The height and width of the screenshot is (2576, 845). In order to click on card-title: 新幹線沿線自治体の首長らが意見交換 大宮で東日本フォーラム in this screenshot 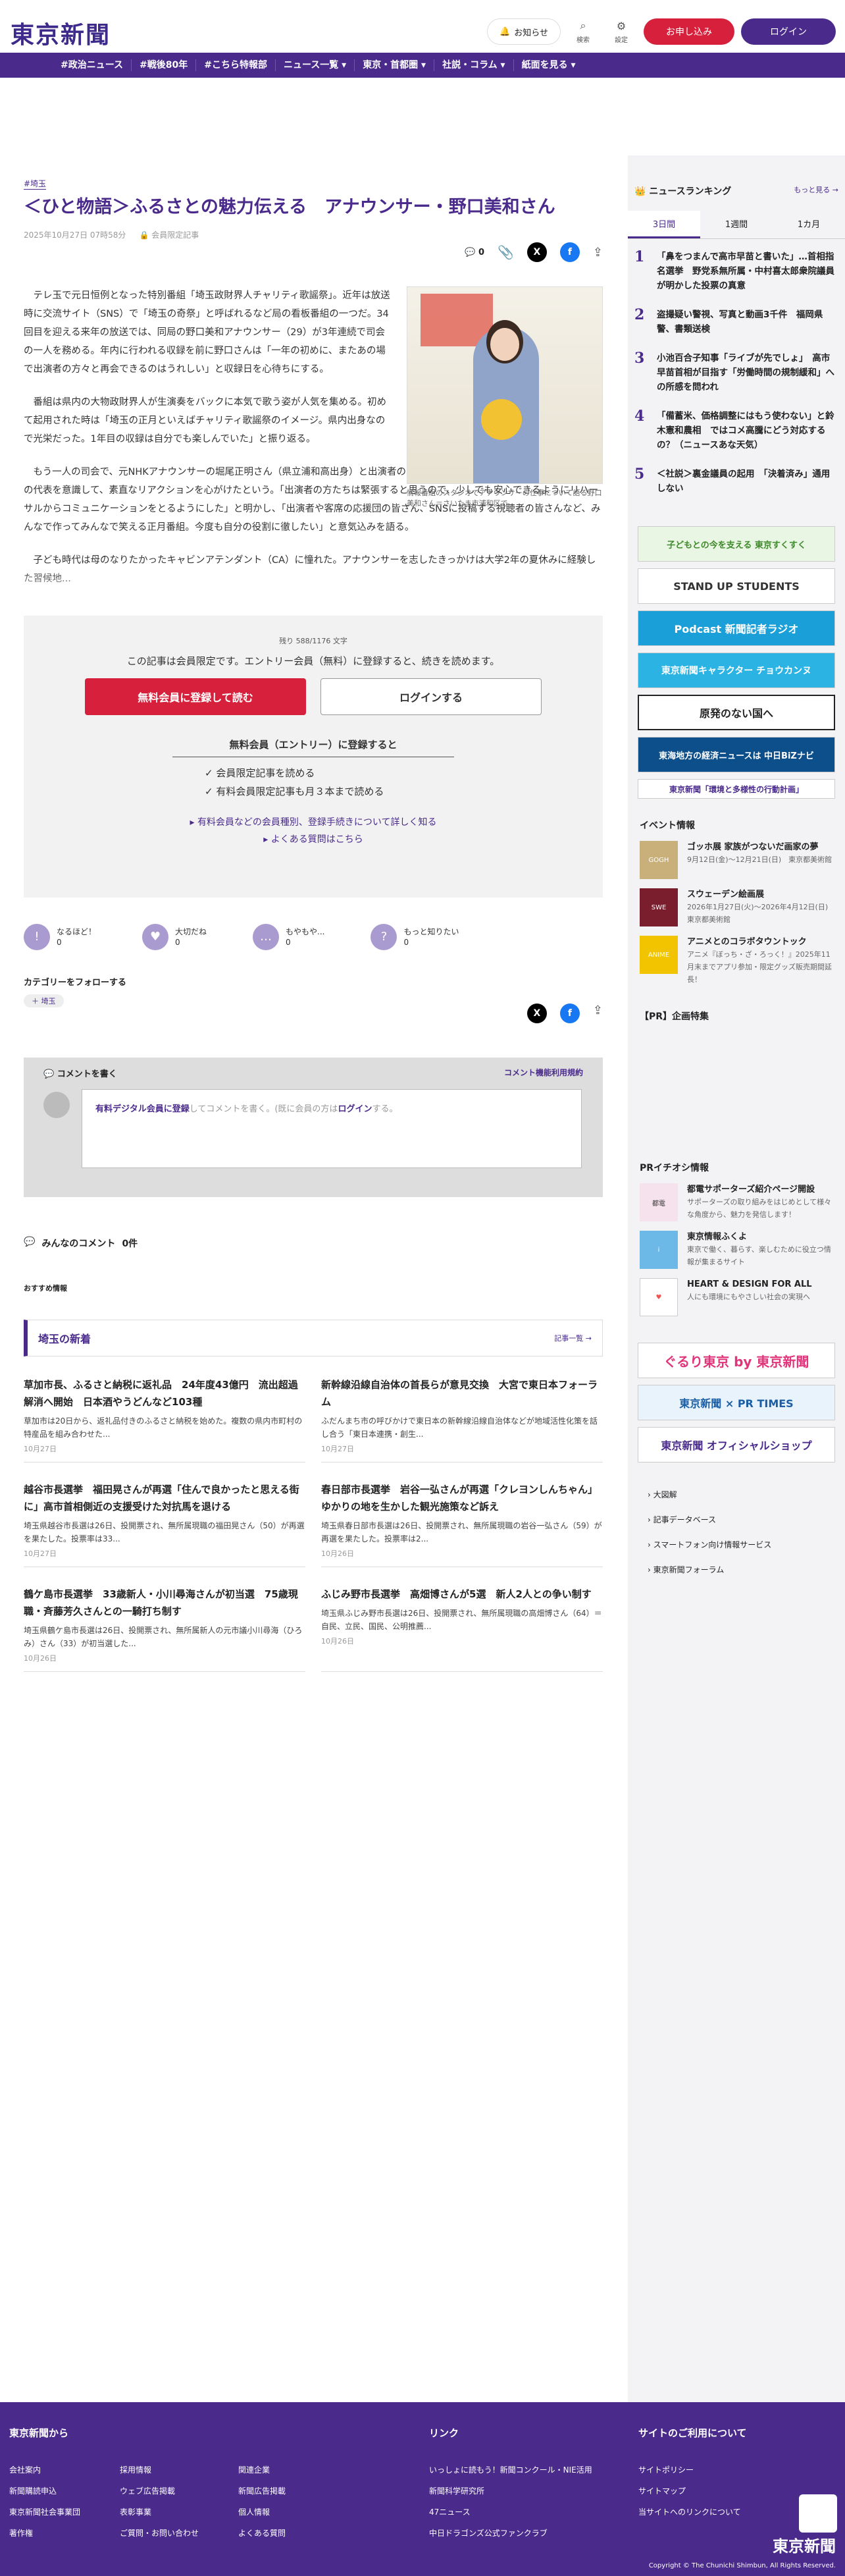, I will do `click(462, 1393)`.